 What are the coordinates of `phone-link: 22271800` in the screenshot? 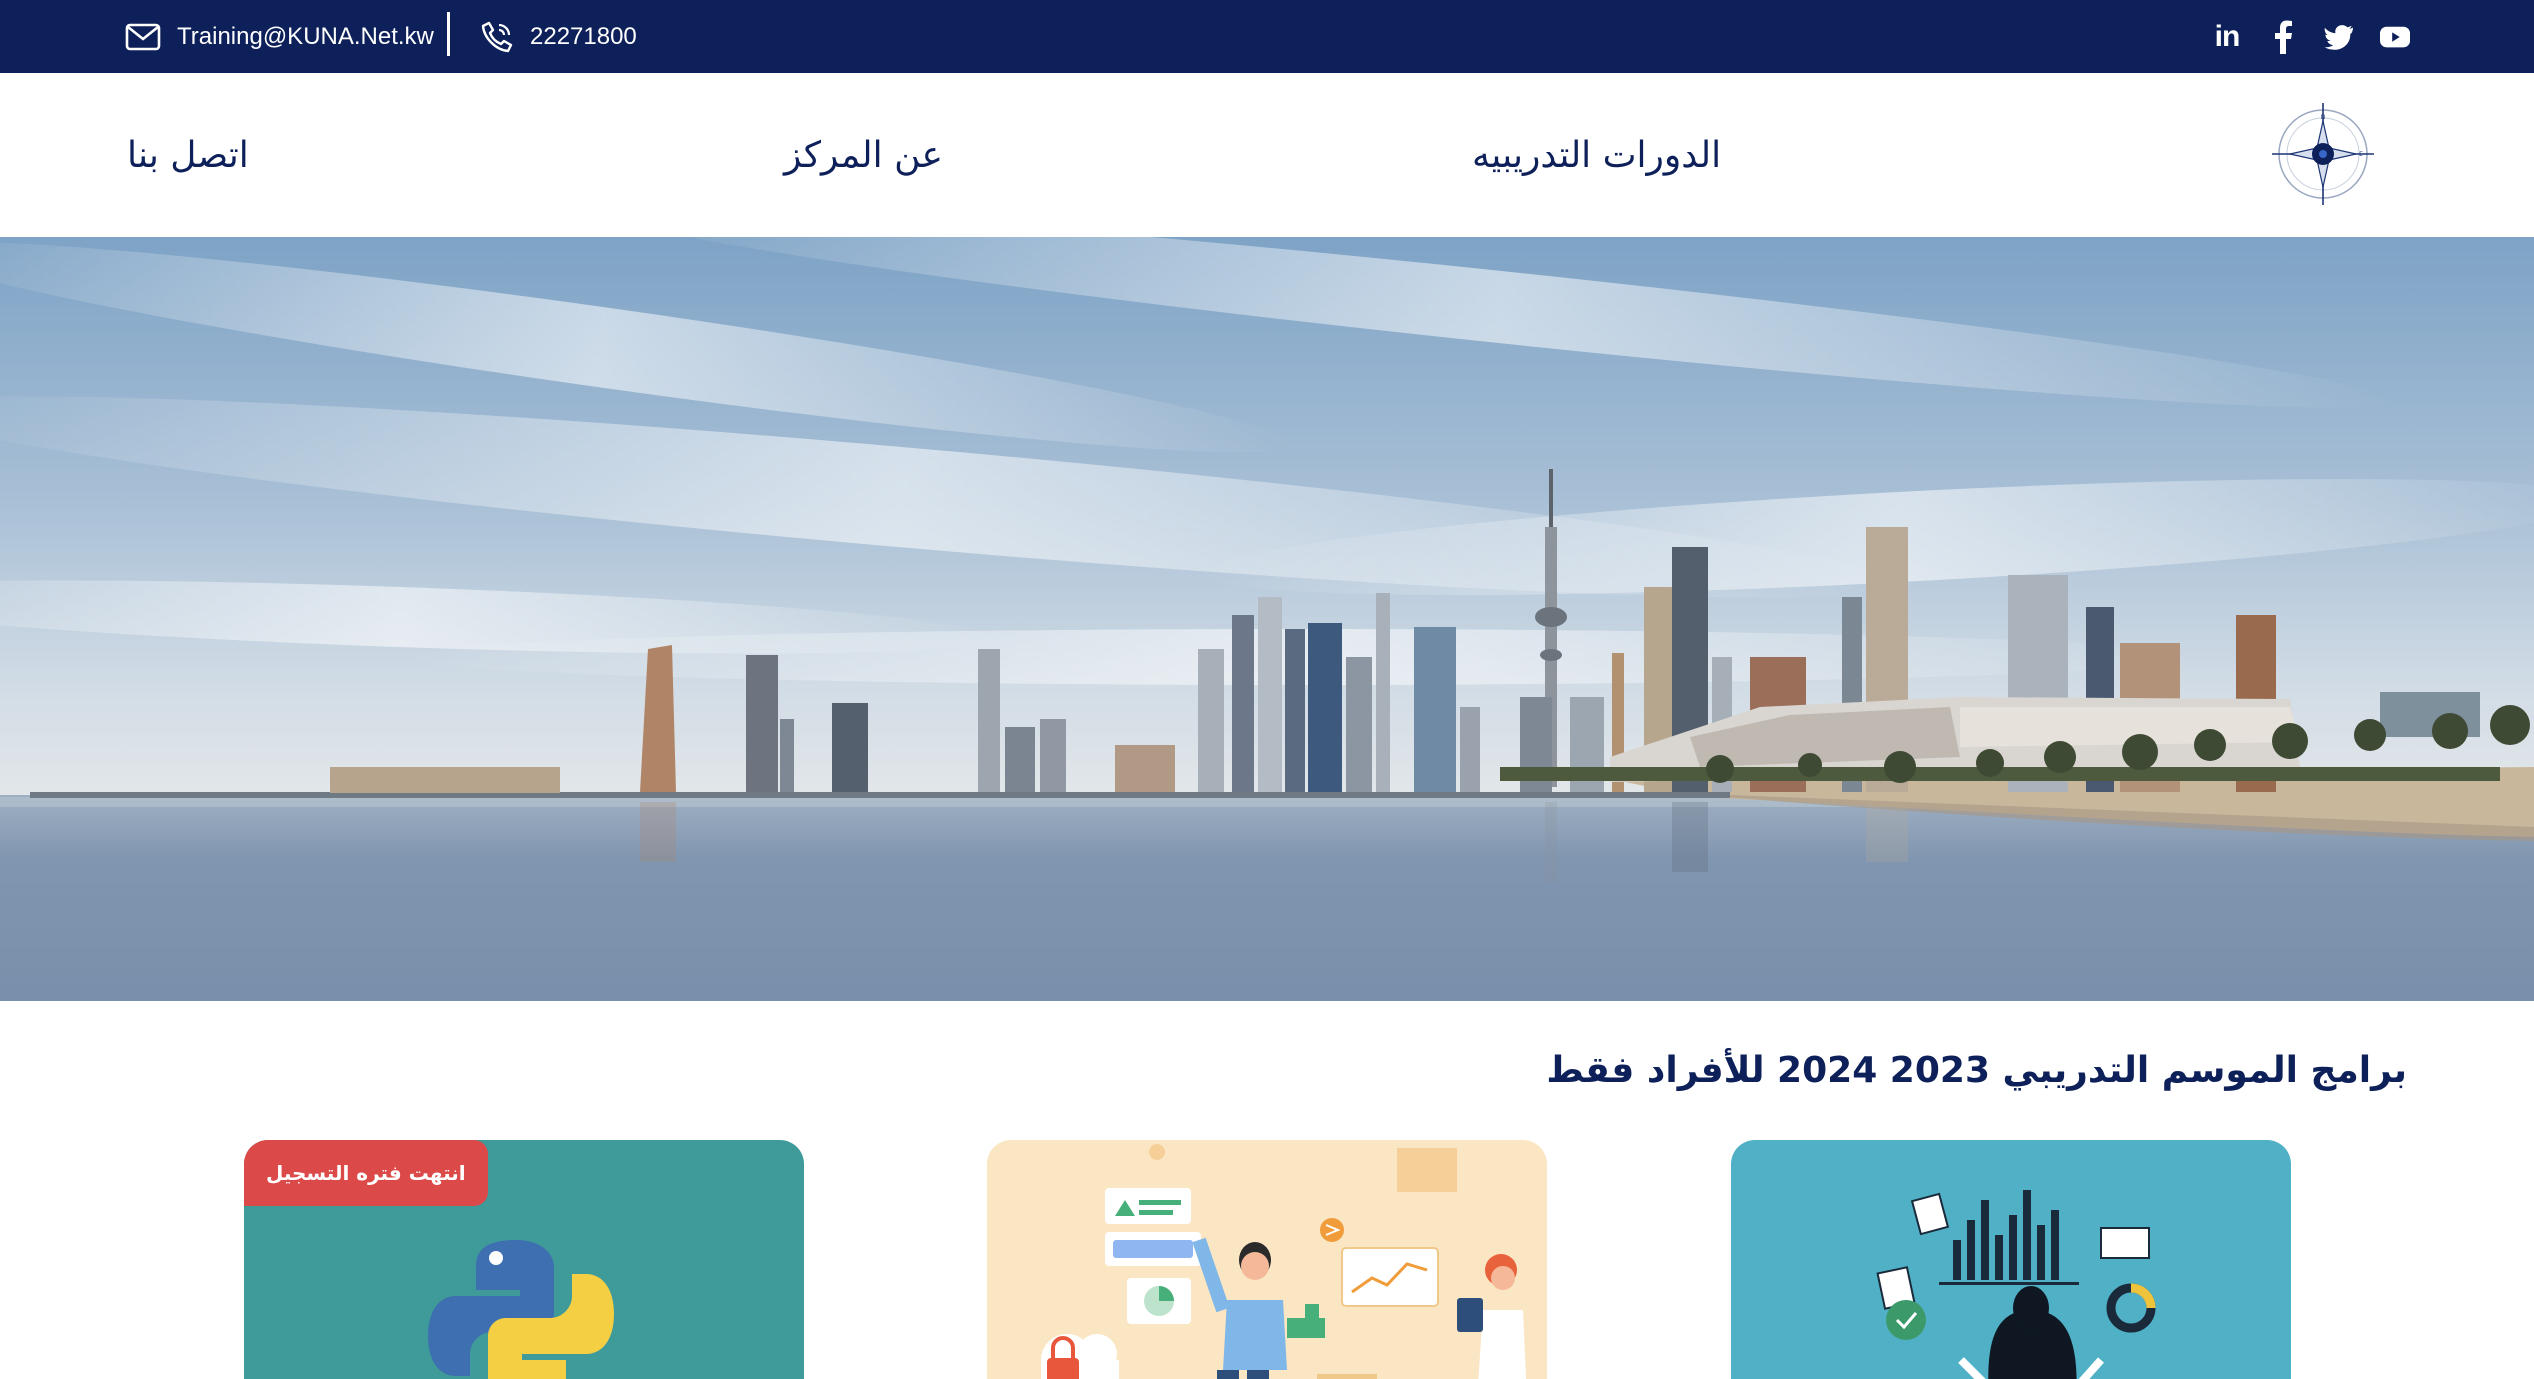 It's located at (558, 36).